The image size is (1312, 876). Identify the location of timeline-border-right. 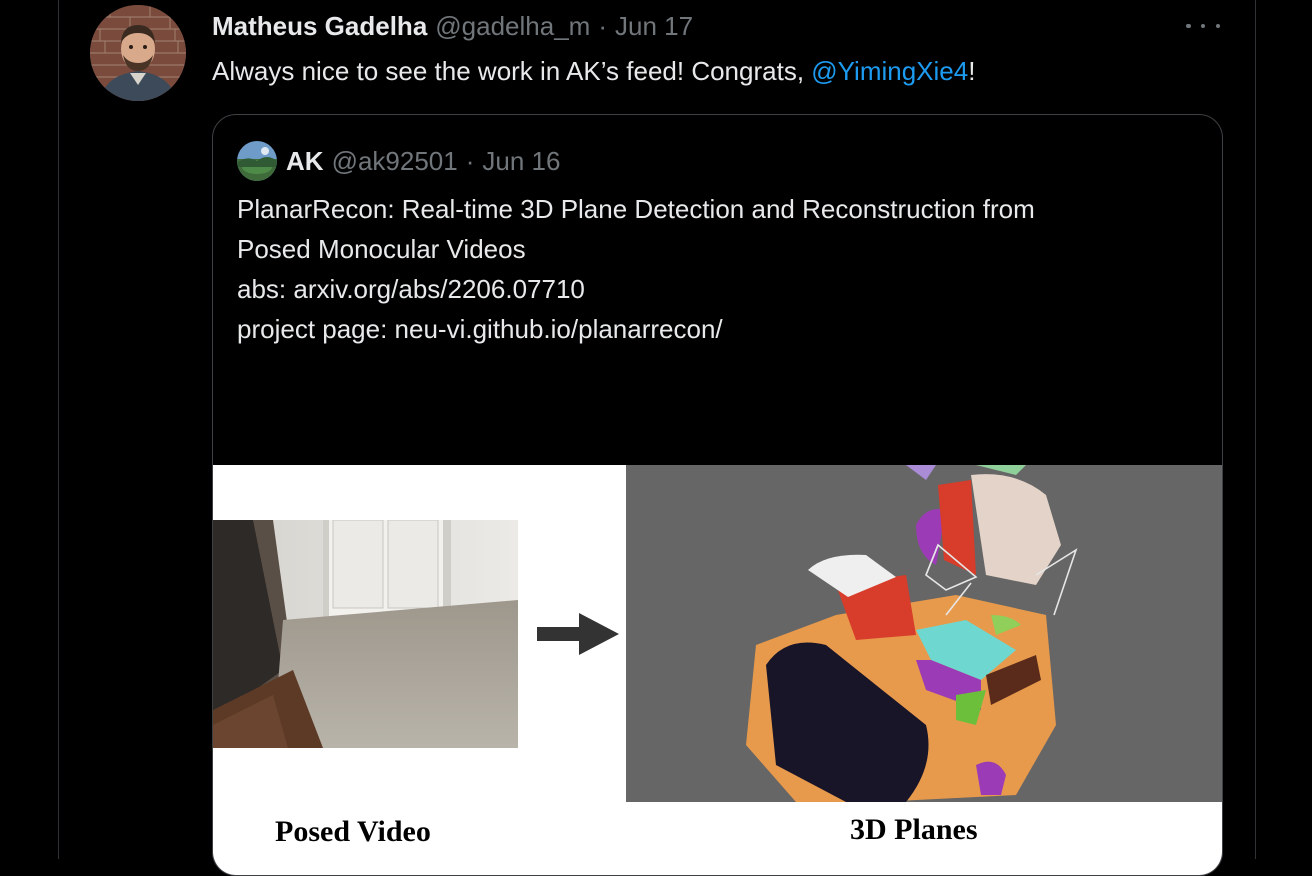
(1255, 429).